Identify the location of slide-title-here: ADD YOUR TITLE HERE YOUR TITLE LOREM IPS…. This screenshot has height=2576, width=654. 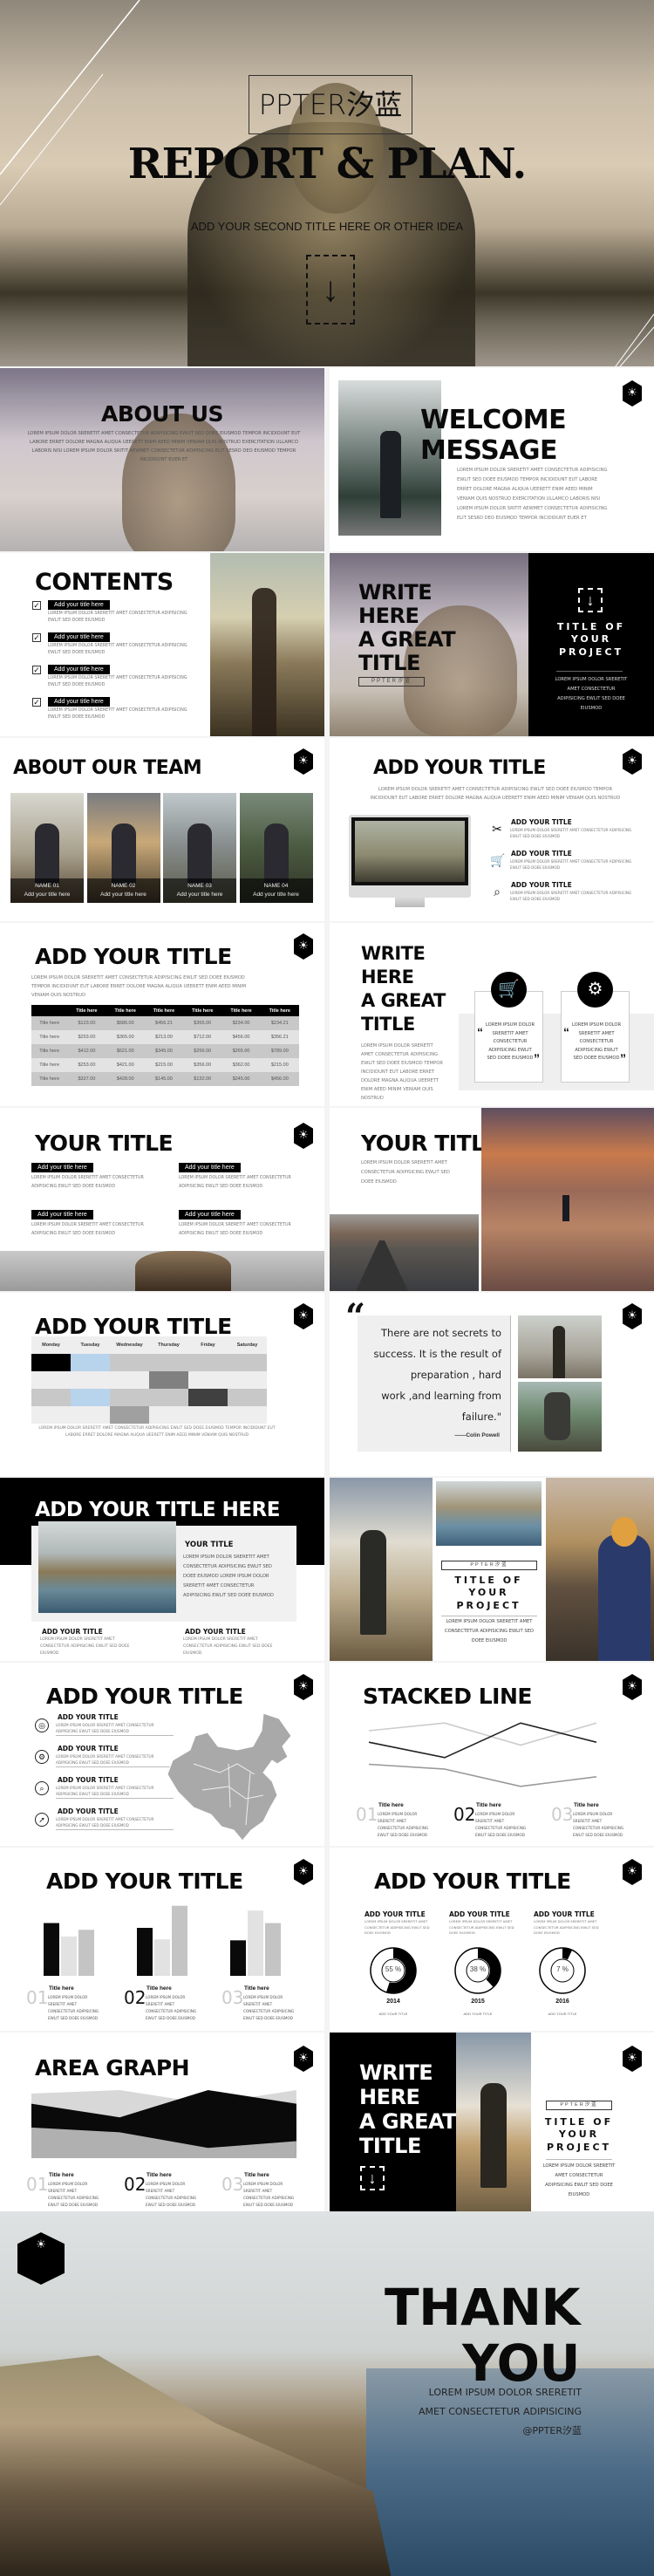
(162, 1569).